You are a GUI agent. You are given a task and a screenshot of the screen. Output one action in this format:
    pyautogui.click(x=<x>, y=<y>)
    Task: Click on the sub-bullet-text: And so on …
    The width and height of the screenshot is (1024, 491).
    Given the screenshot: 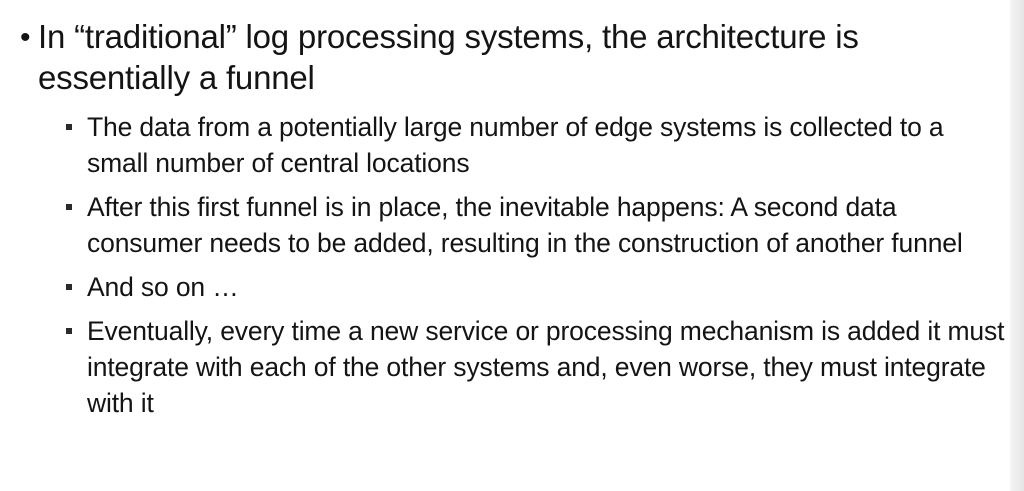 What is the action you would take?
    pyautogui.click(x=163, y=287)
    